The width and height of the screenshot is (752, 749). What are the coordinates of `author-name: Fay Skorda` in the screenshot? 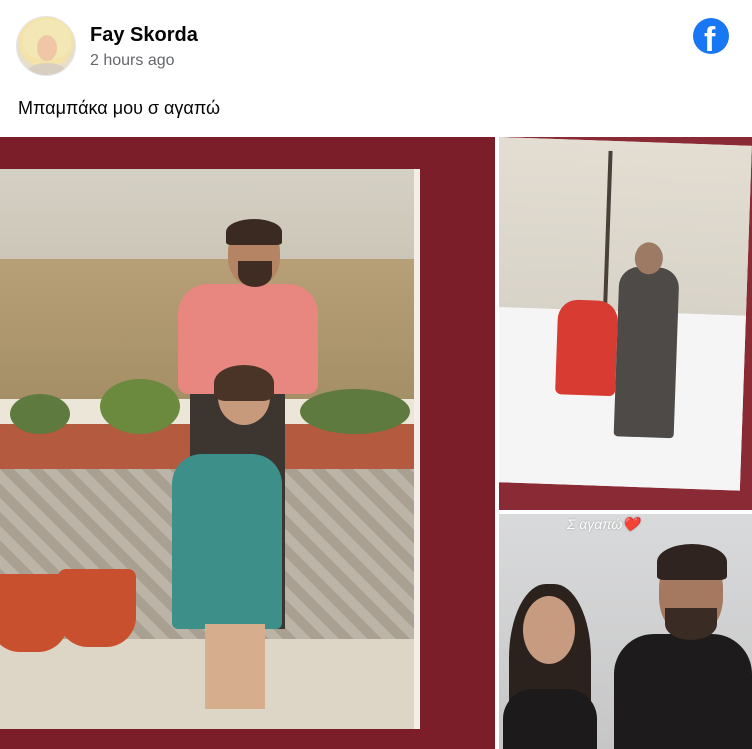 It's located at (144, 35).